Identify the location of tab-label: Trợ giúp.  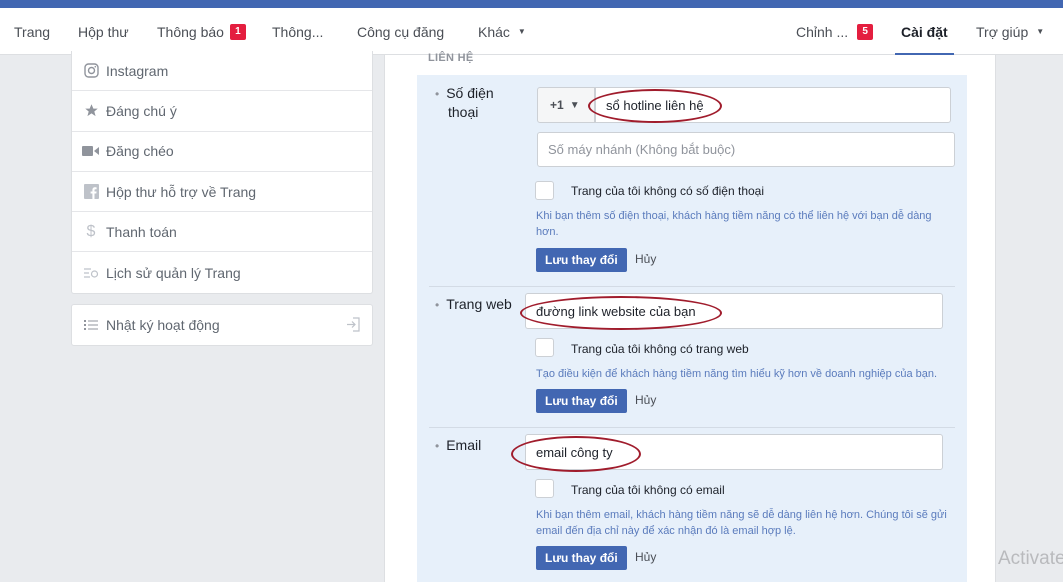
(1002, 31).